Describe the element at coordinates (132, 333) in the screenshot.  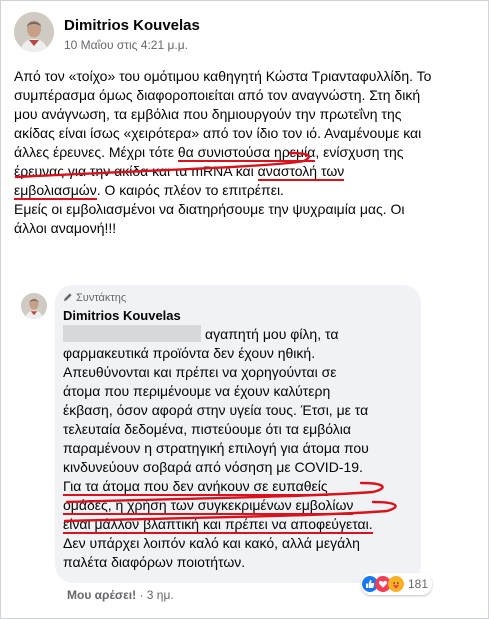
I see `redacted-name` at that location.